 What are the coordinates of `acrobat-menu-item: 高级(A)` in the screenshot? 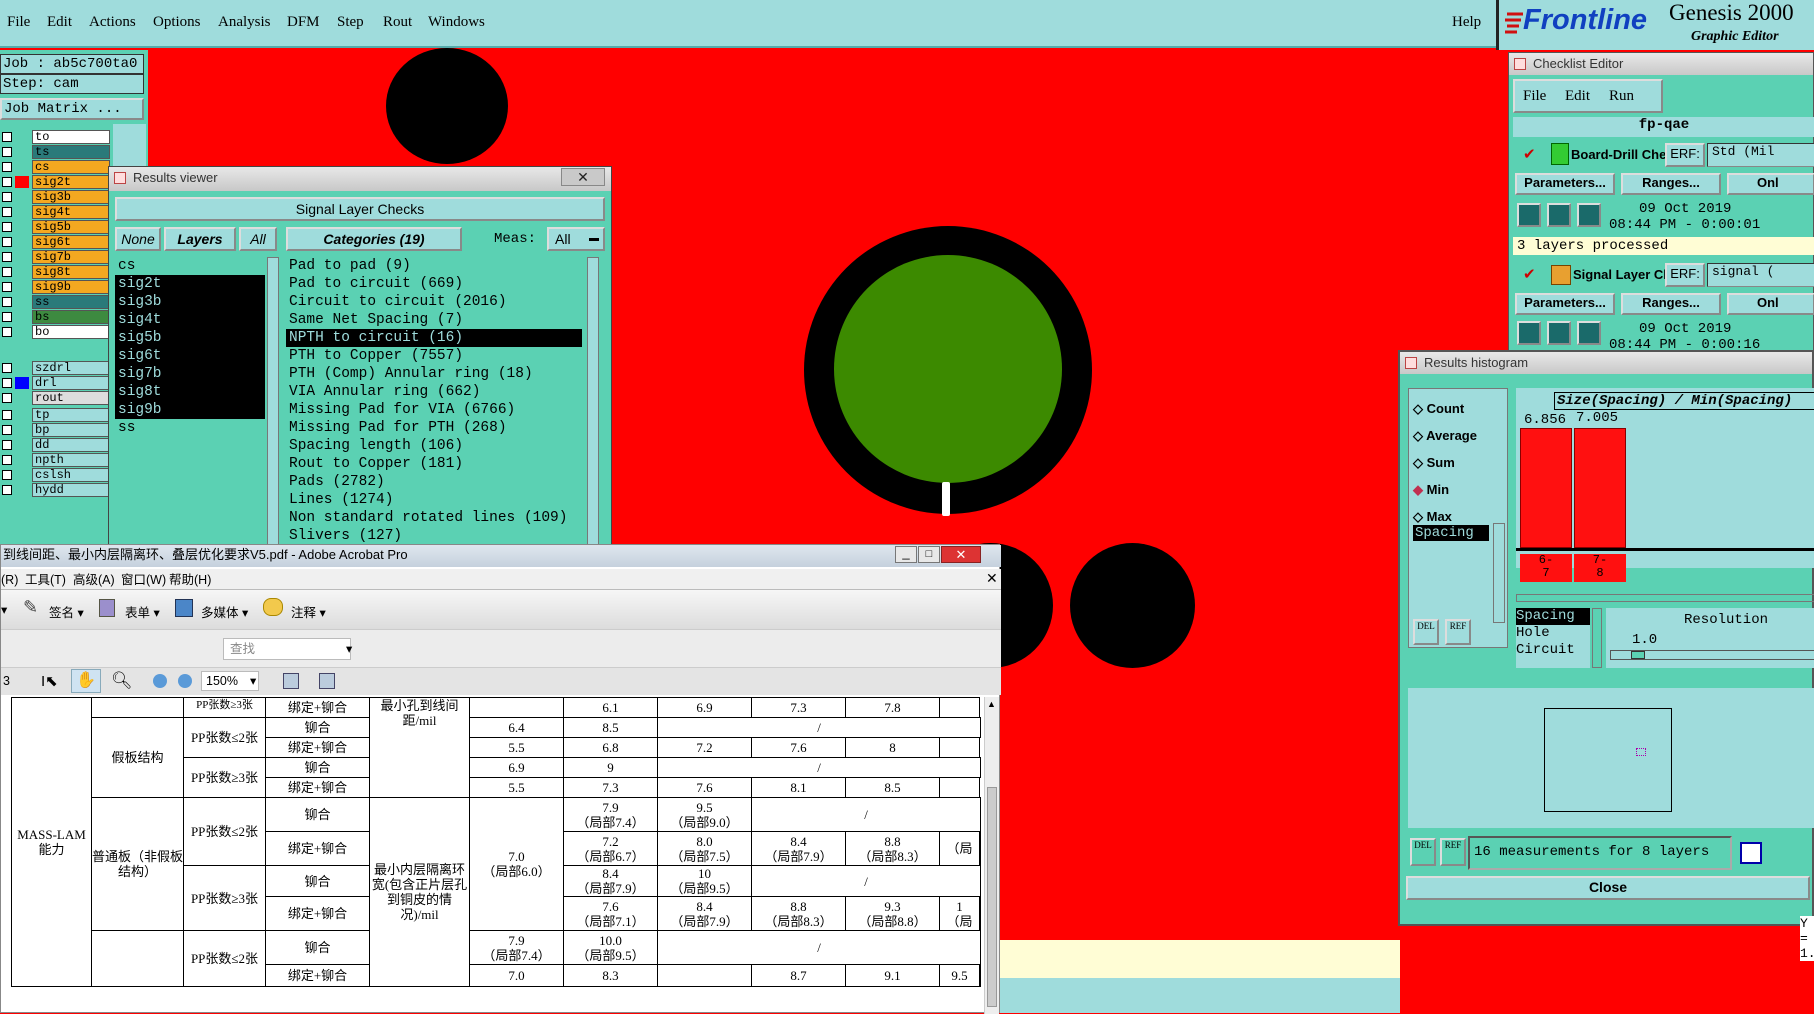 It's located at (94, 580).